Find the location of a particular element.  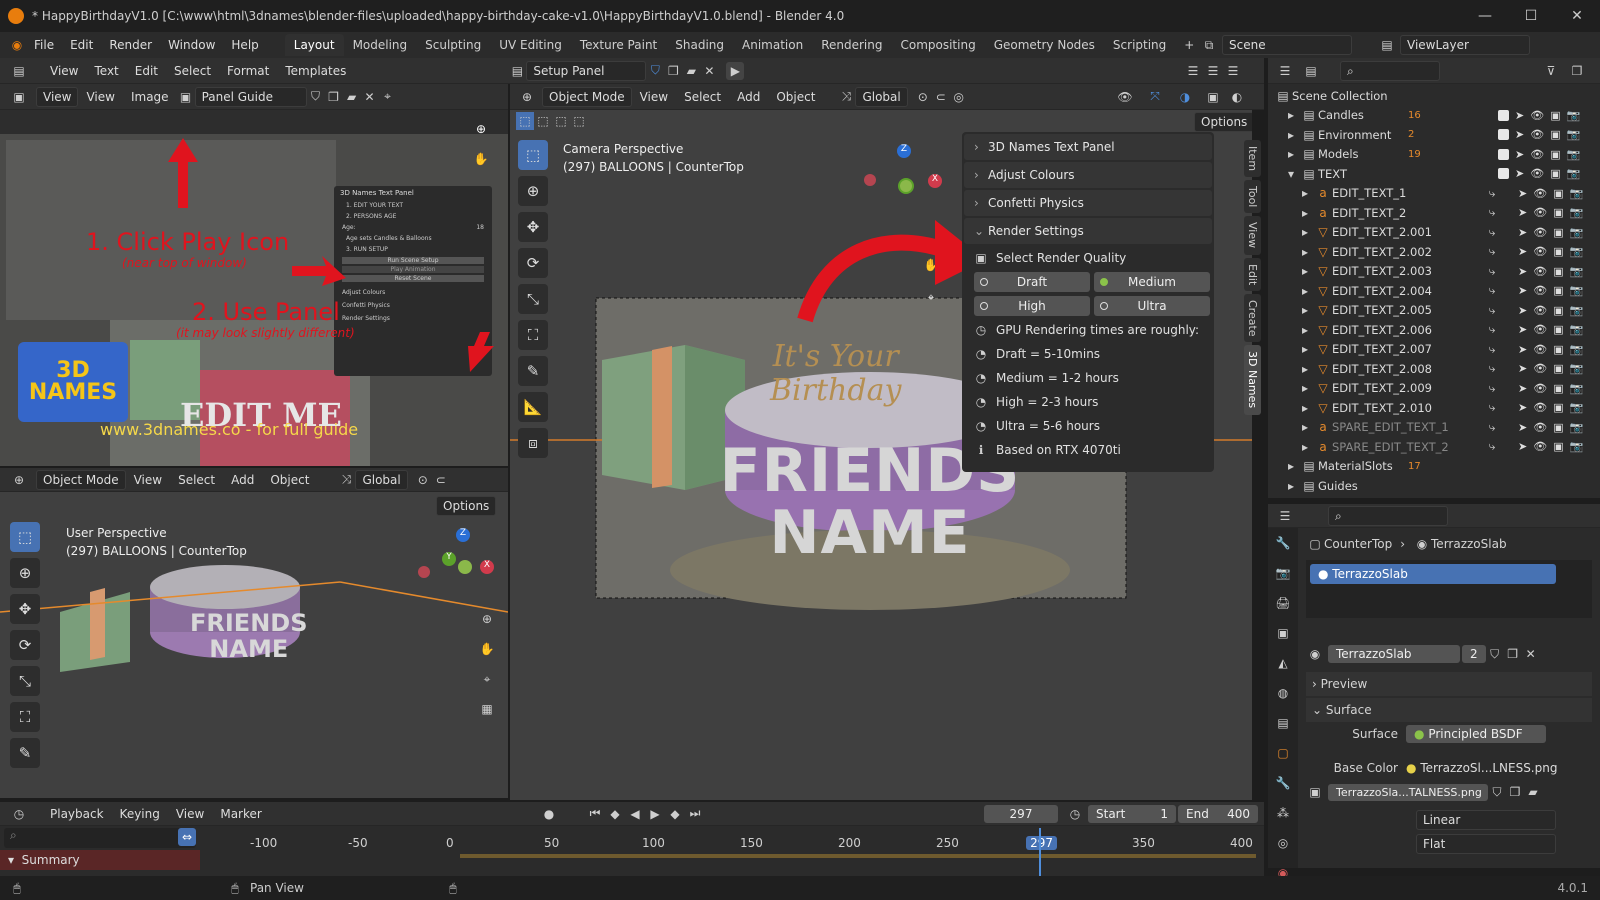

image-selector: Panel Guide is located at coordinates (250, 96).